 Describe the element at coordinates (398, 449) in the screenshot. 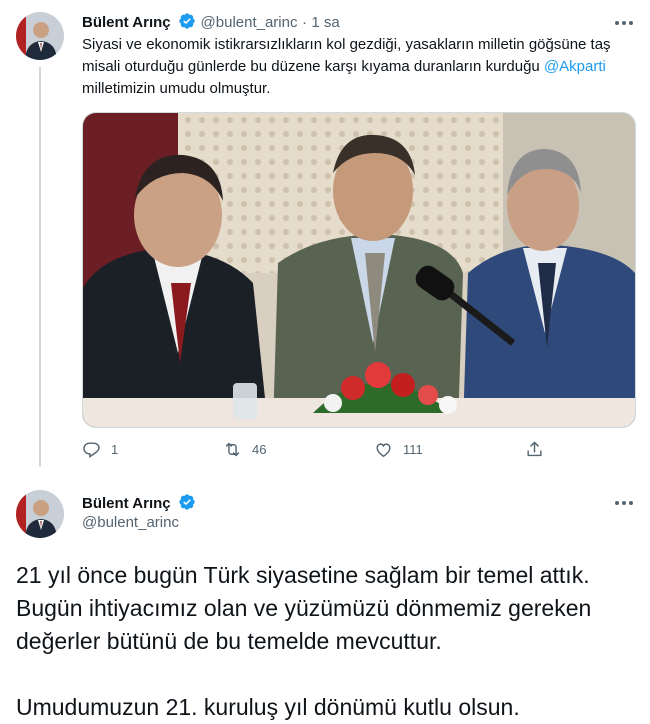

I see `like-button: 111` at that location.